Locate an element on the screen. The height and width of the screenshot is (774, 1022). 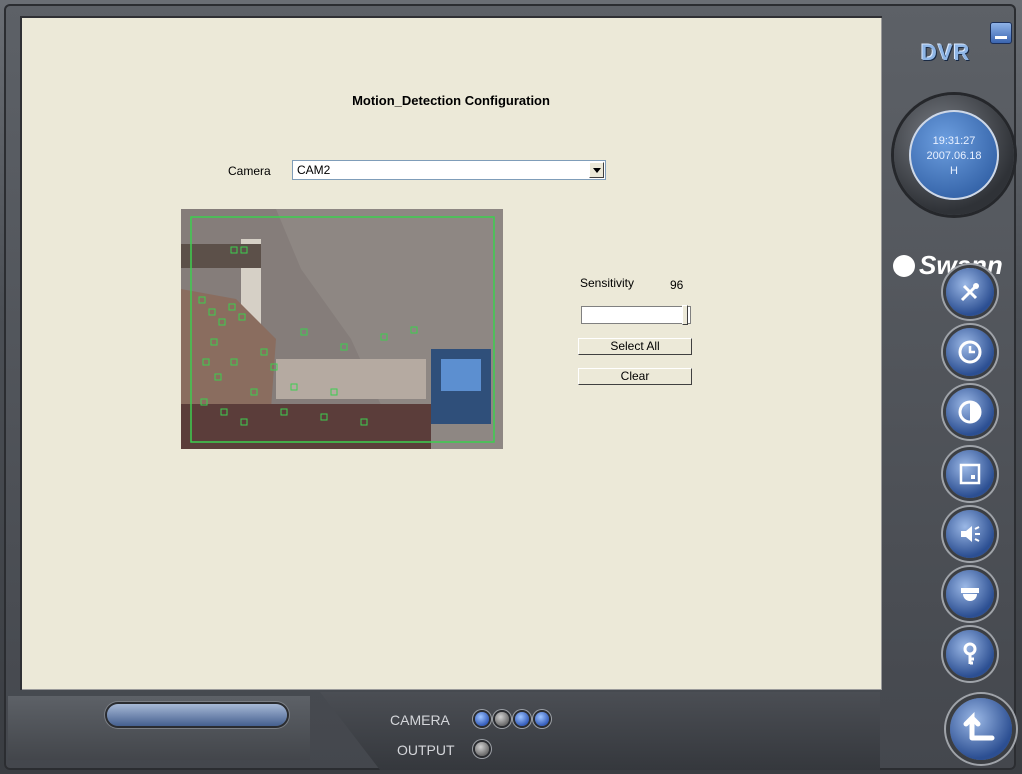
dome-camera-icon is located at coordinates (970, 594).